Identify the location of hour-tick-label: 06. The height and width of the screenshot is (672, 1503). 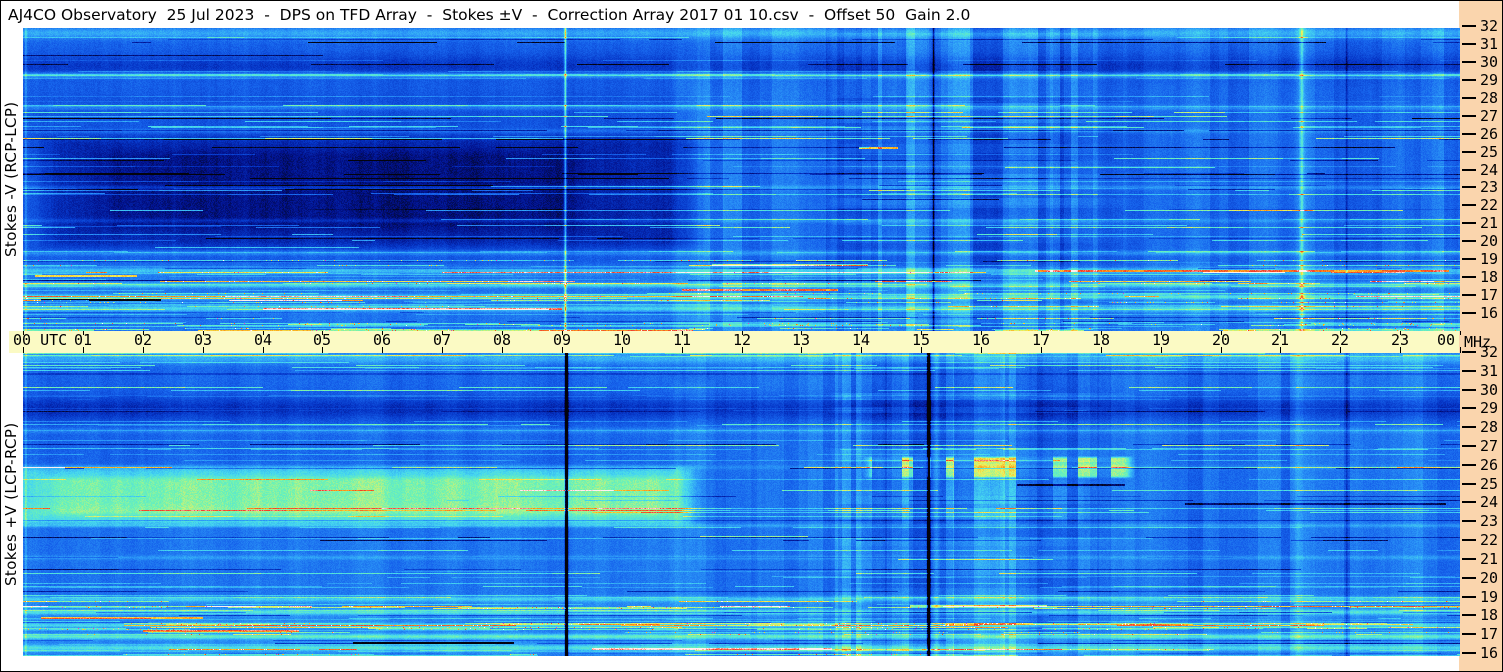
(382, 340).